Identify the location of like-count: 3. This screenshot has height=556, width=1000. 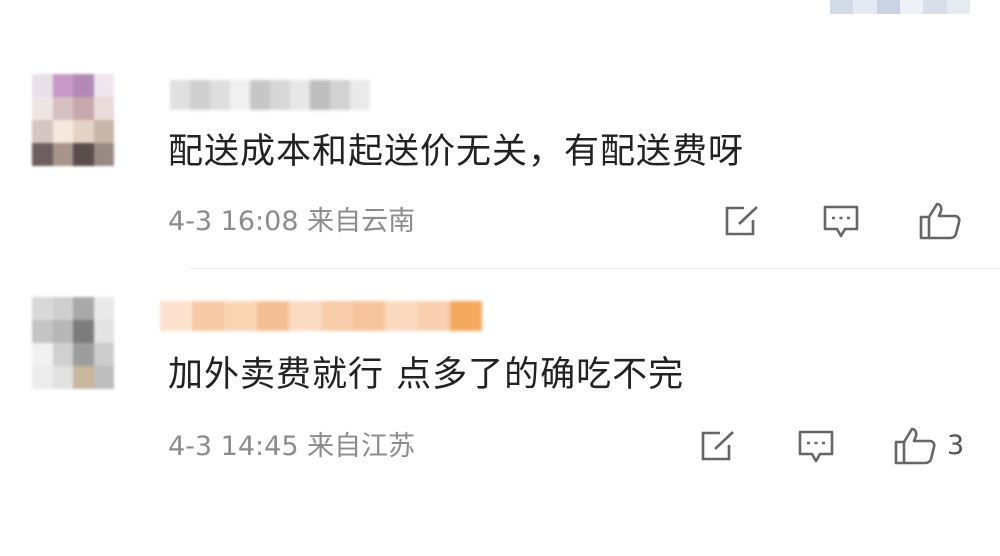
(956, 445).